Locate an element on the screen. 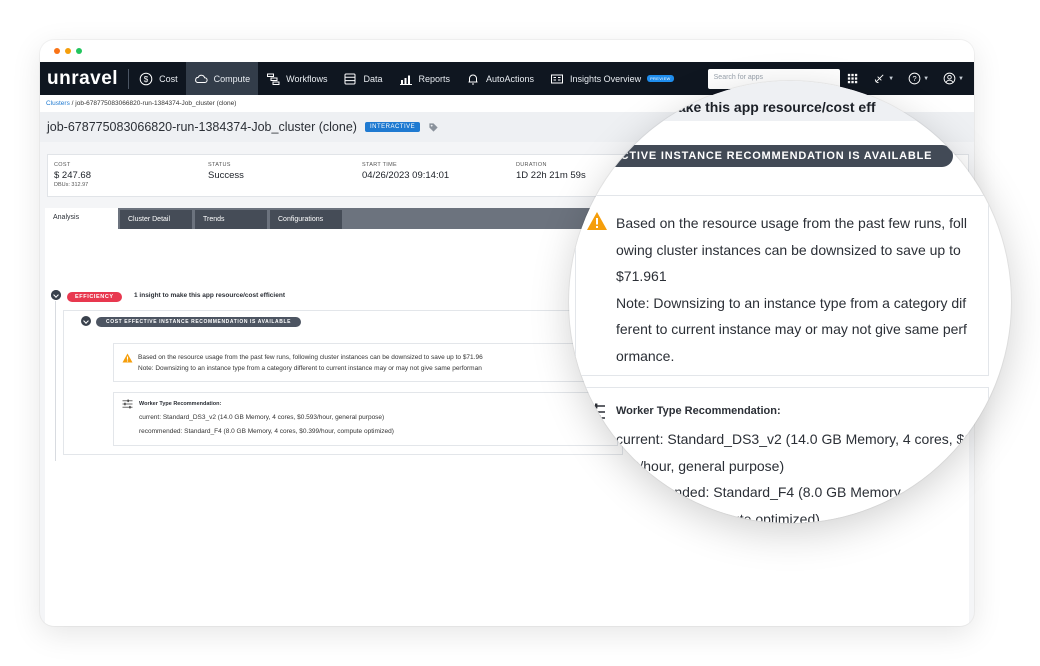  nav-item-label: Compute is located at coordinates (232, 78).